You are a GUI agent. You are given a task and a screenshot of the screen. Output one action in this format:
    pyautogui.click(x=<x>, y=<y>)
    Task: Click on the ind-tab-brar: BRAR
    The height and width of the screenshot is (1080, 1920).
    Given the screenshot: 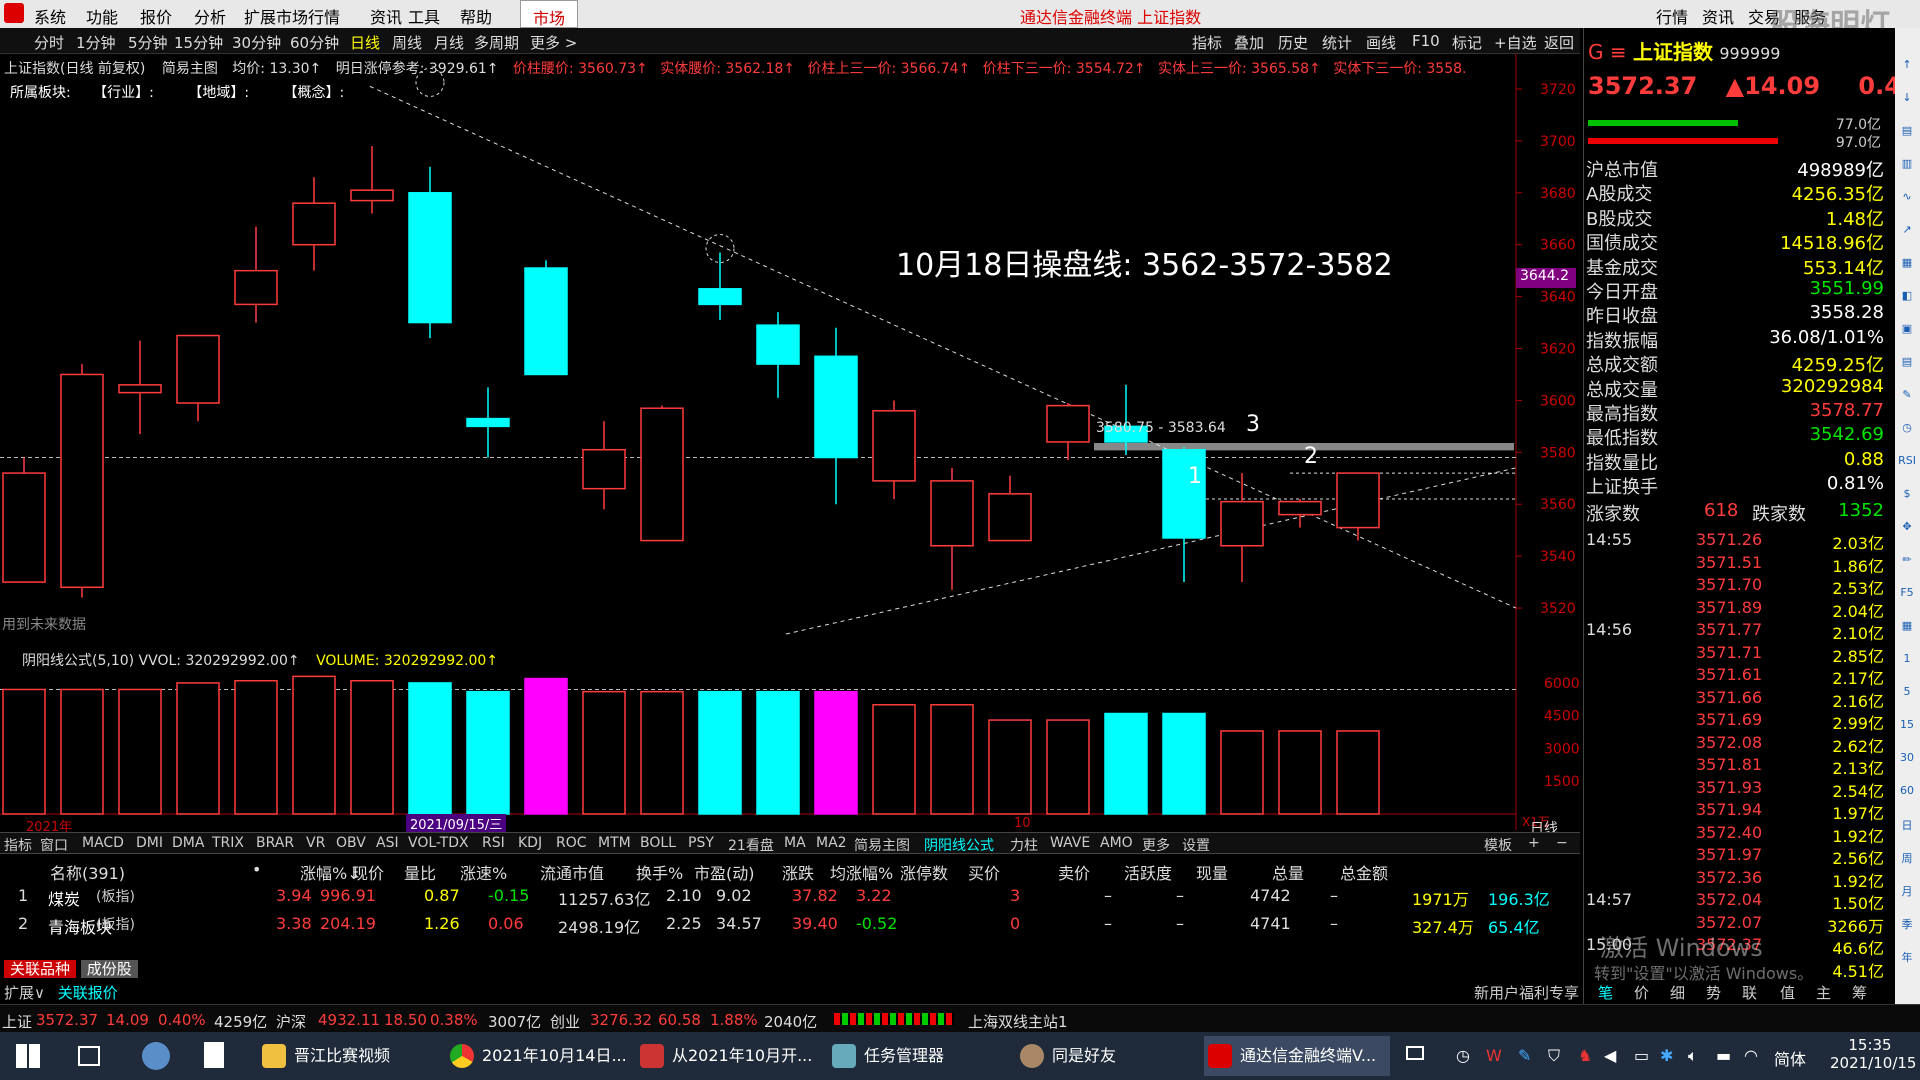 What is the action you would take?
    pyautogui.click(x=275, y=843)
    